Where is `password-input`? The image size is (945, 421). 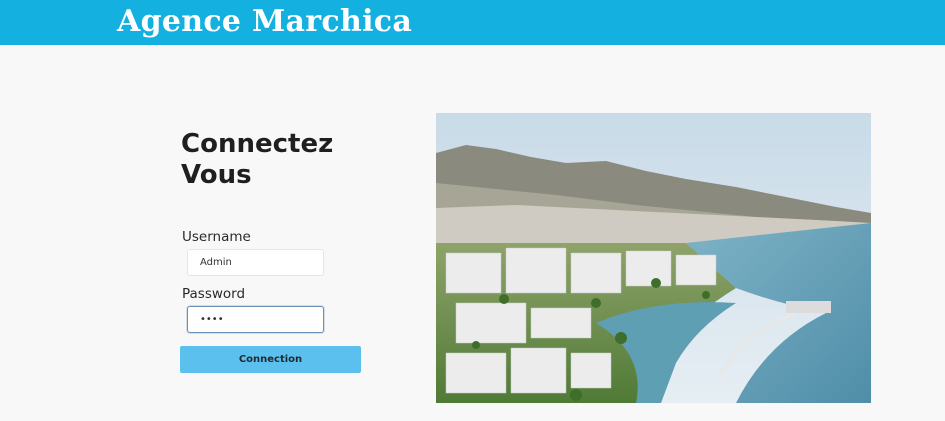 password-input is located at coordinates (255, 319).